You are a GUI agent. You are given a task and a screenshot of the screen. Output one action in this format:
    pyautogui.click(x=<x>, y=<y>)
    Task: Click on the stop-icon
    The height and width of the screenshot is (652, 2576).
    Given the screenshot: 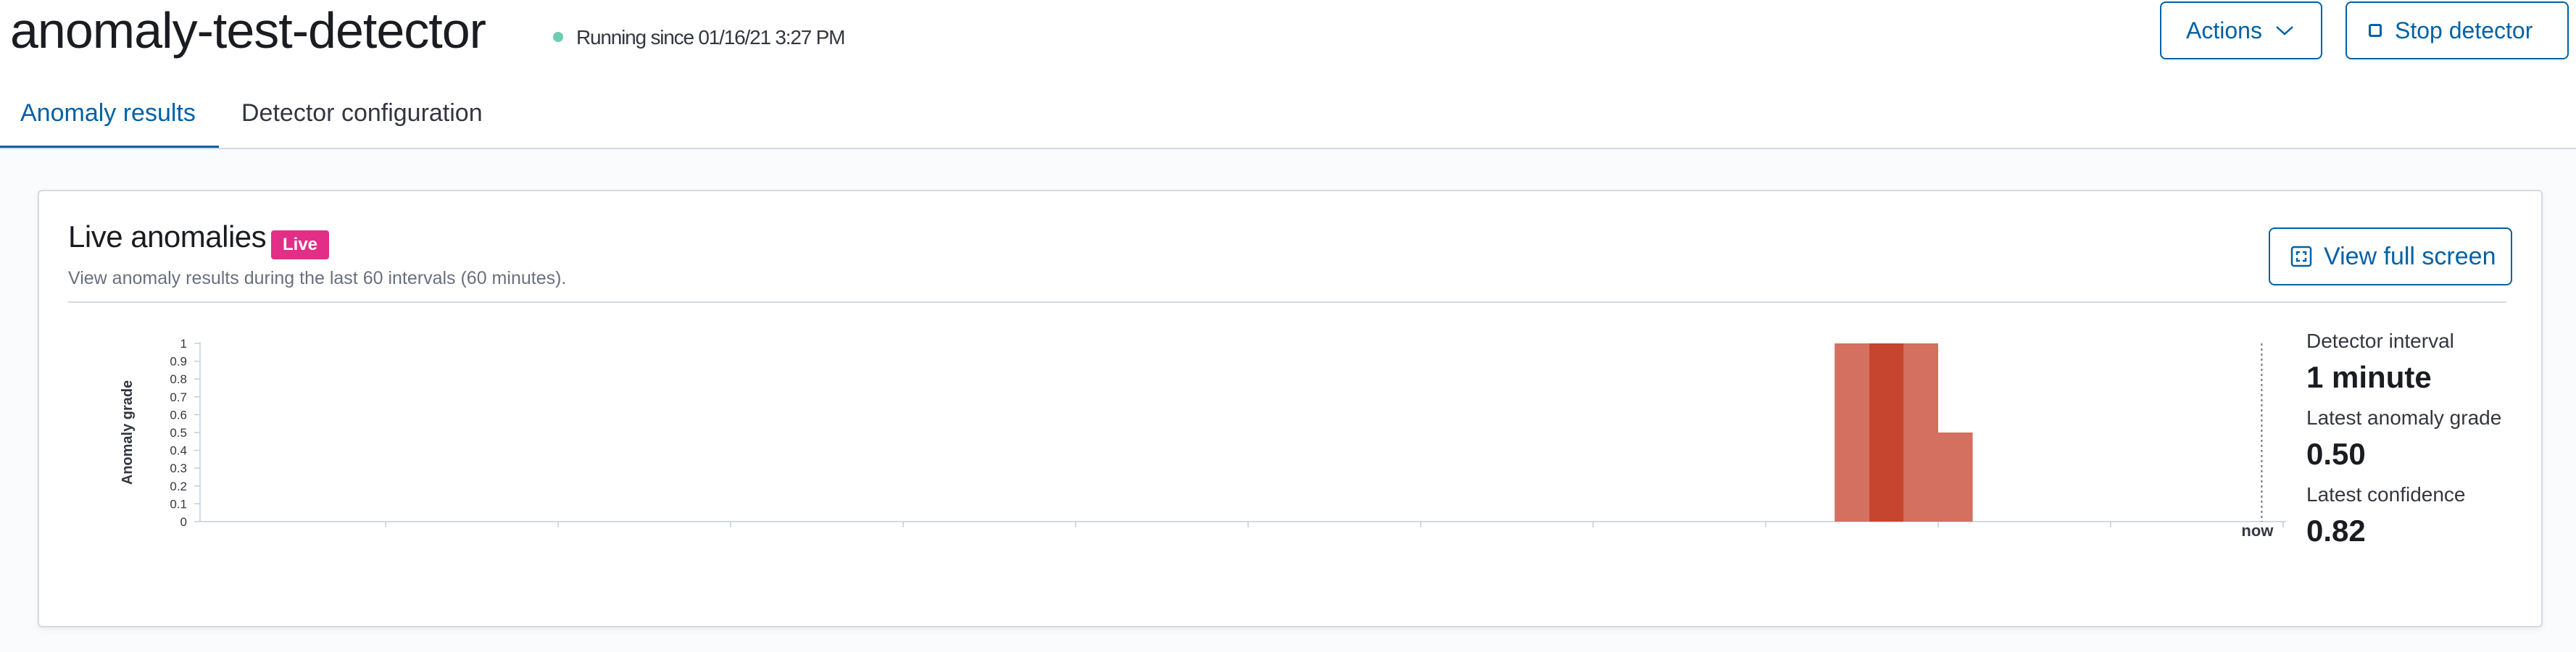 What is the action you would take?
    pyautogui.click(x=2375, y=31)
    